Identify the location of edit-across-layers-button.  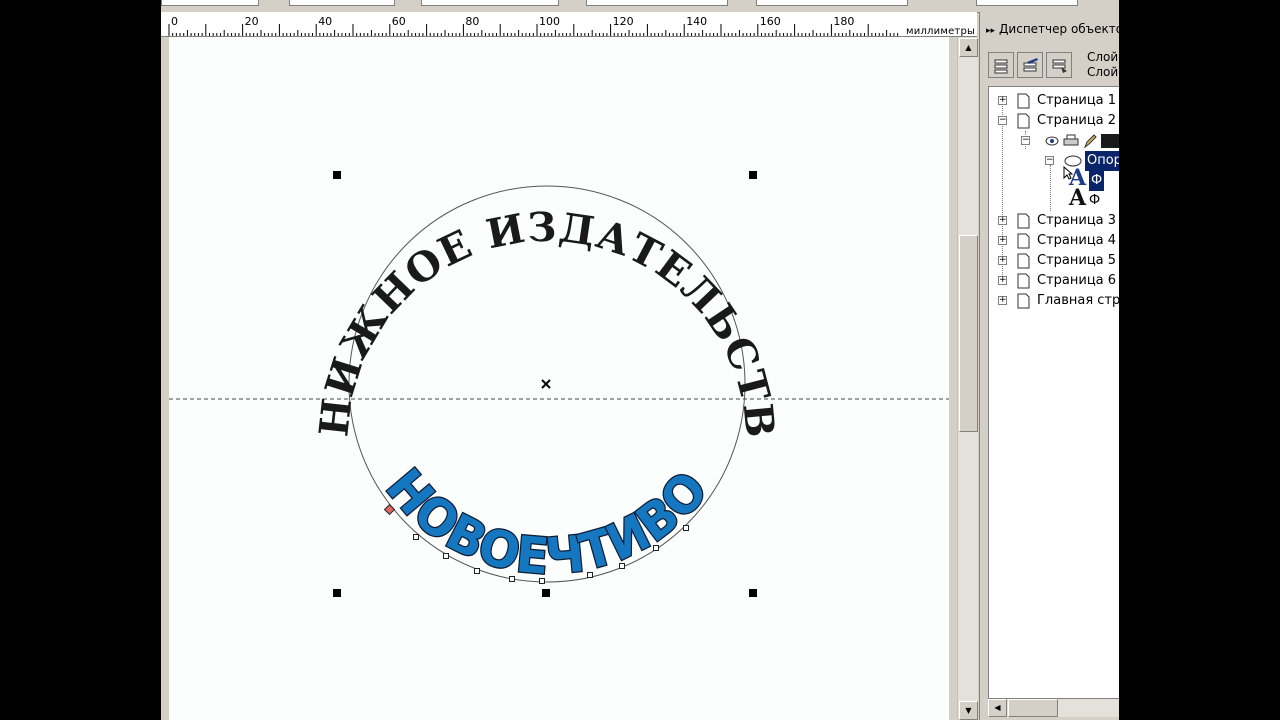
(1030, 65).